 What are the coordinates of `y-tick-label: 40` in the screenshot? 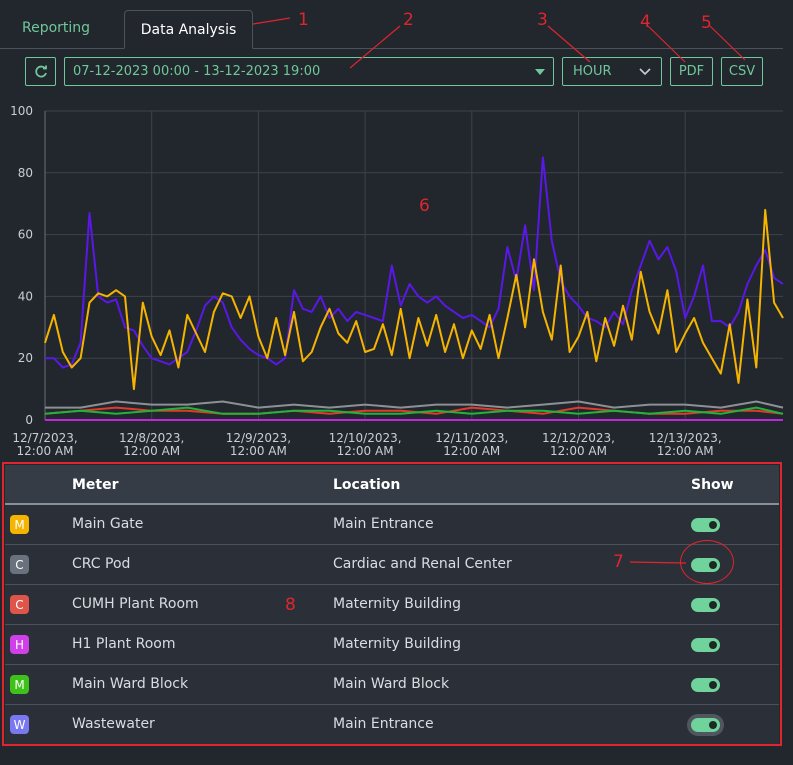 It's located at (25, 296).